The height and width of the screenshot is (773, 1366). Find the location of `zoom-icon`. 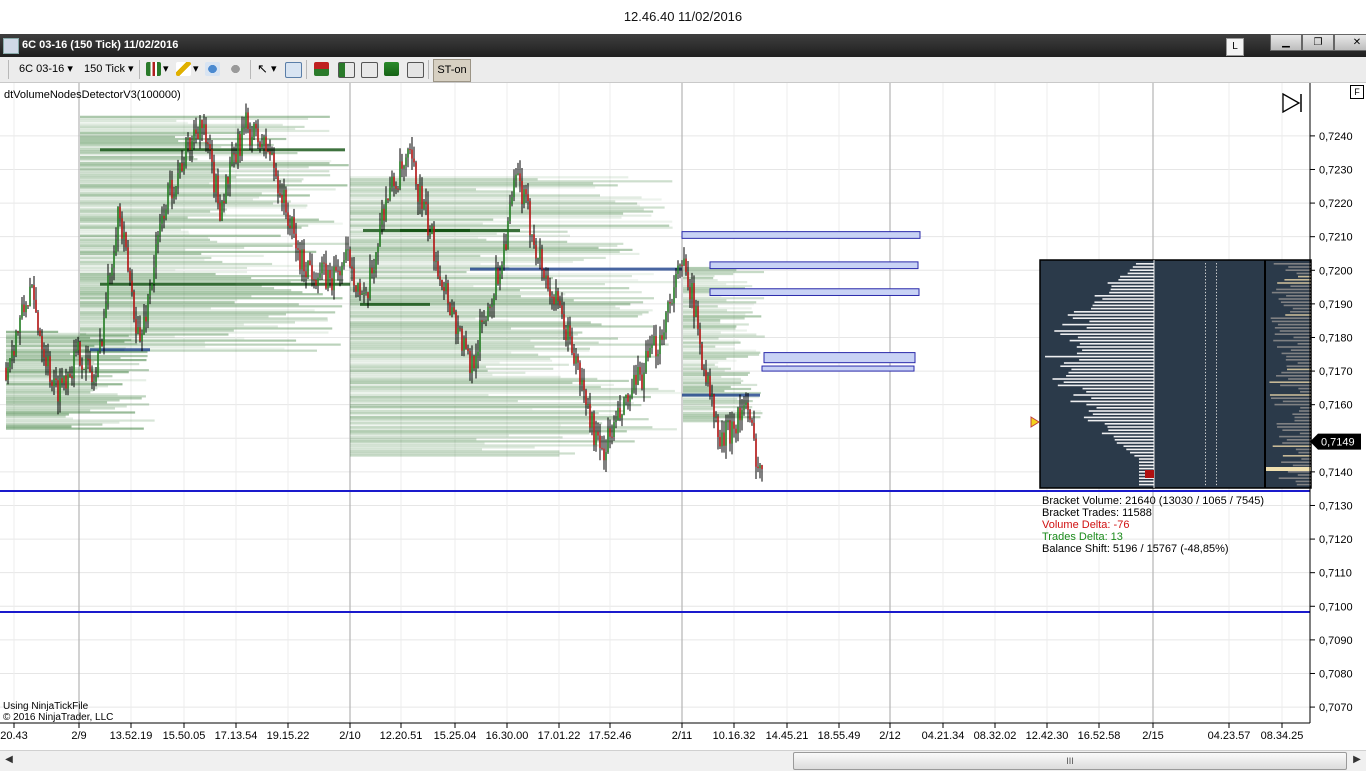

zoom-icon is located at coordinates (293, 70).